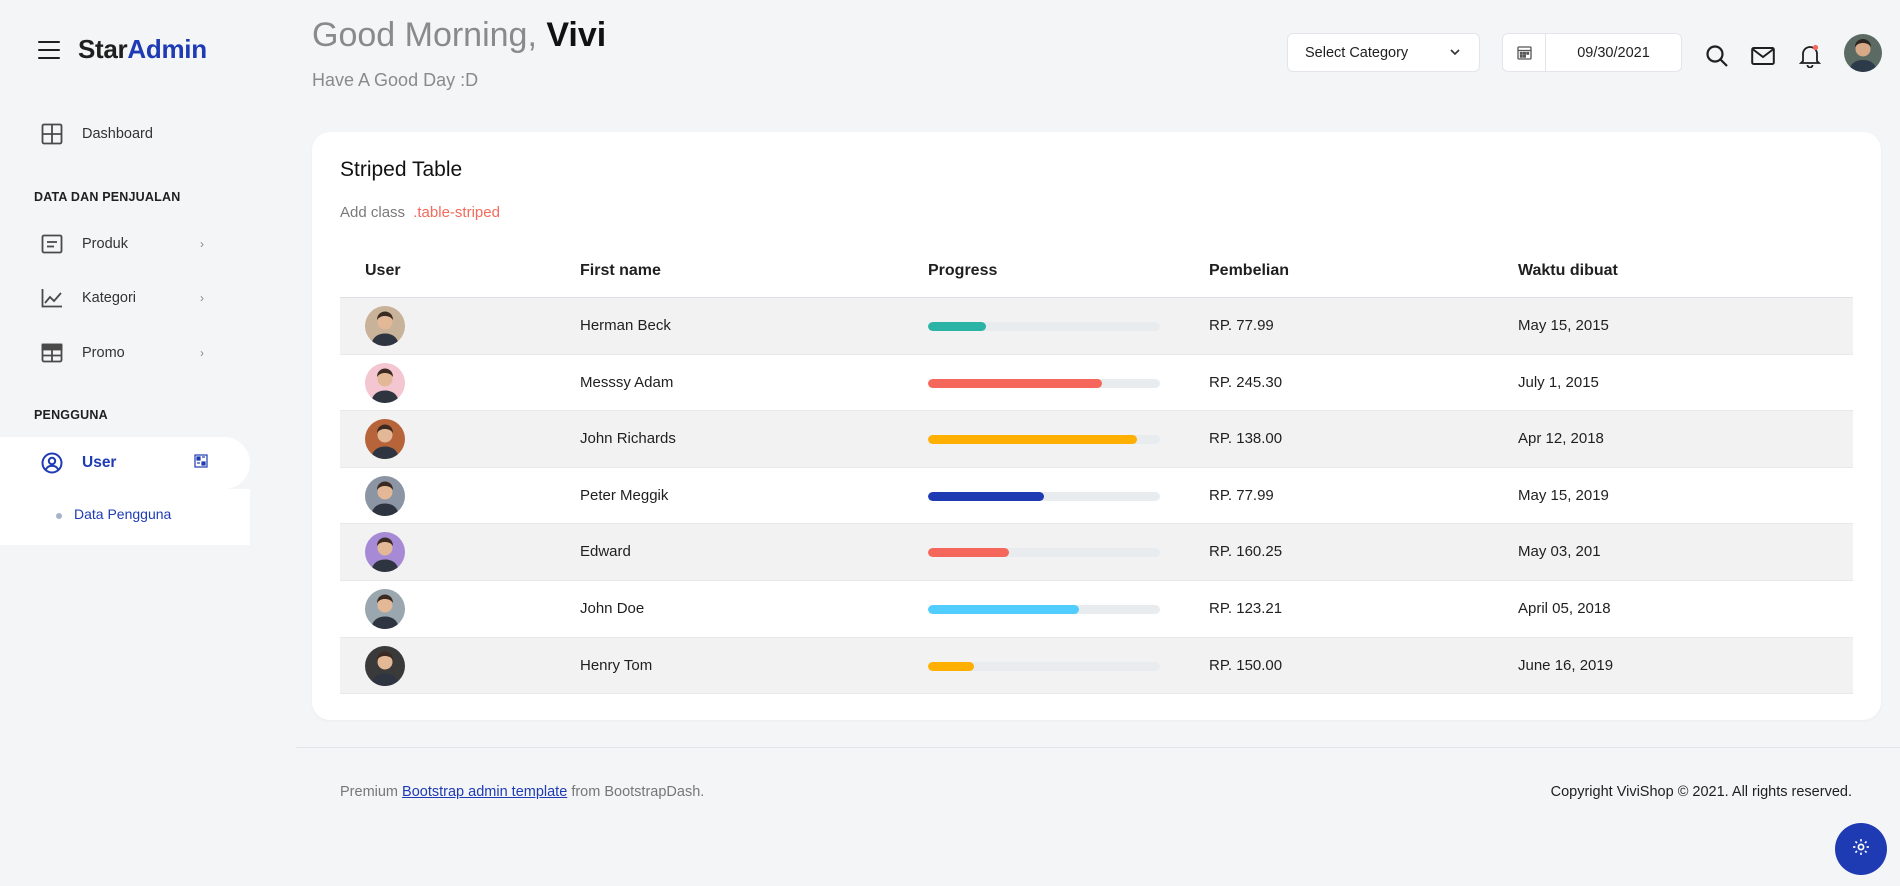 This screenshot has width=1900, height=886. Describe the element at coordinates (1241, 495) in the screenshot. I see `cell-pembelian: RP. 77.99` at that location.